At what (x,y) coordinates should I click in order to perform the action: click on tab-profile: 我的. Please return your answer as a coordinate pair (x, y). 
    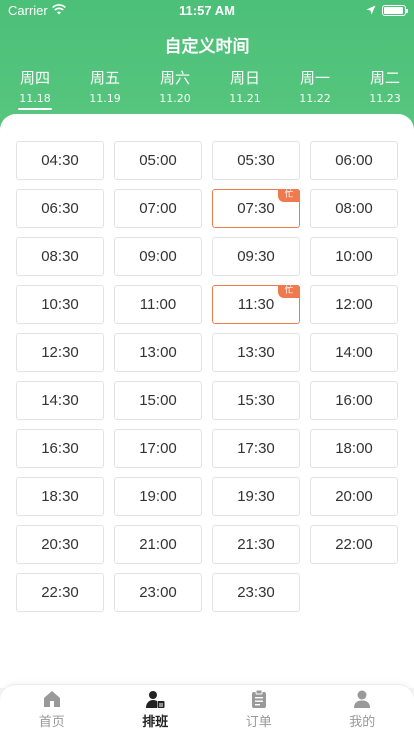
    Looking at the image, I should click on (362, 710).